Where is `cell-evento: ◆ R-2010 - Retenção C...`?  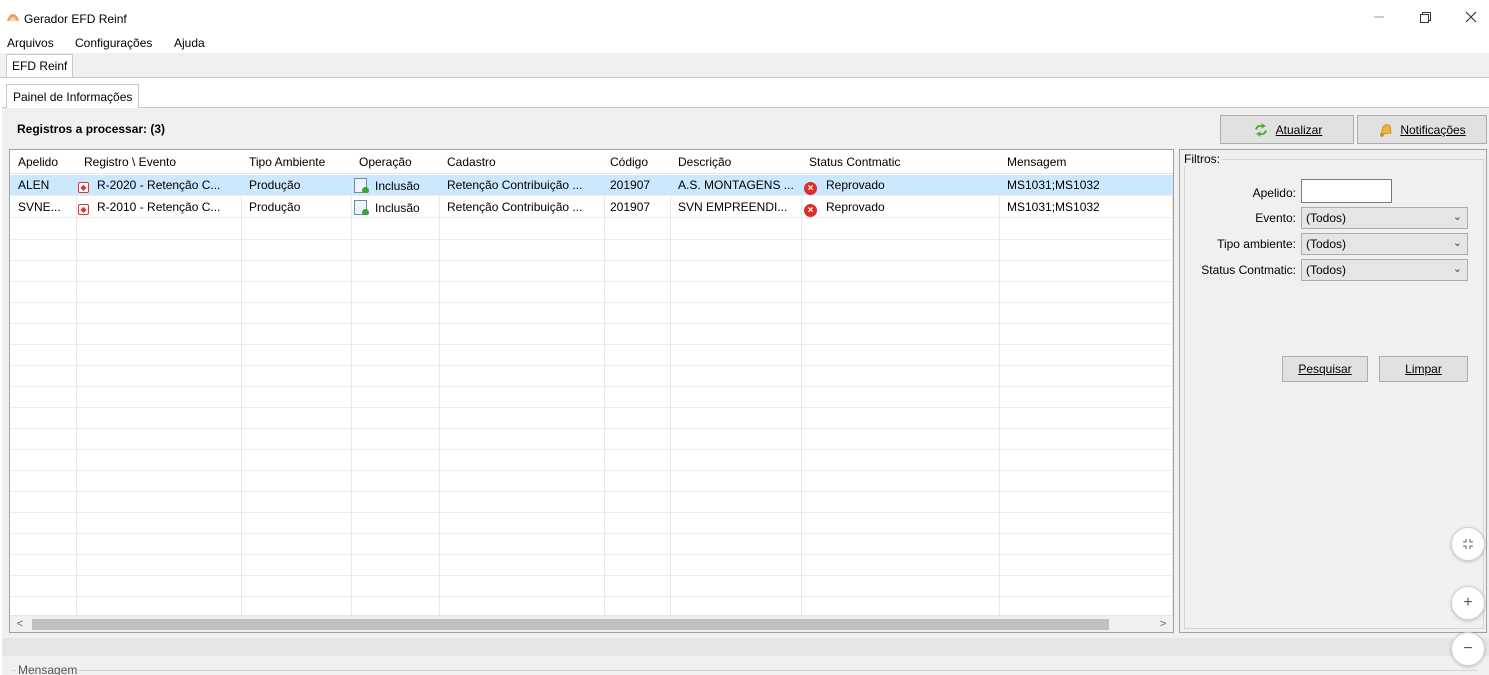 cell-evento: ◆ R-2010 - Retenção C... is located at coordinates (149, 207).